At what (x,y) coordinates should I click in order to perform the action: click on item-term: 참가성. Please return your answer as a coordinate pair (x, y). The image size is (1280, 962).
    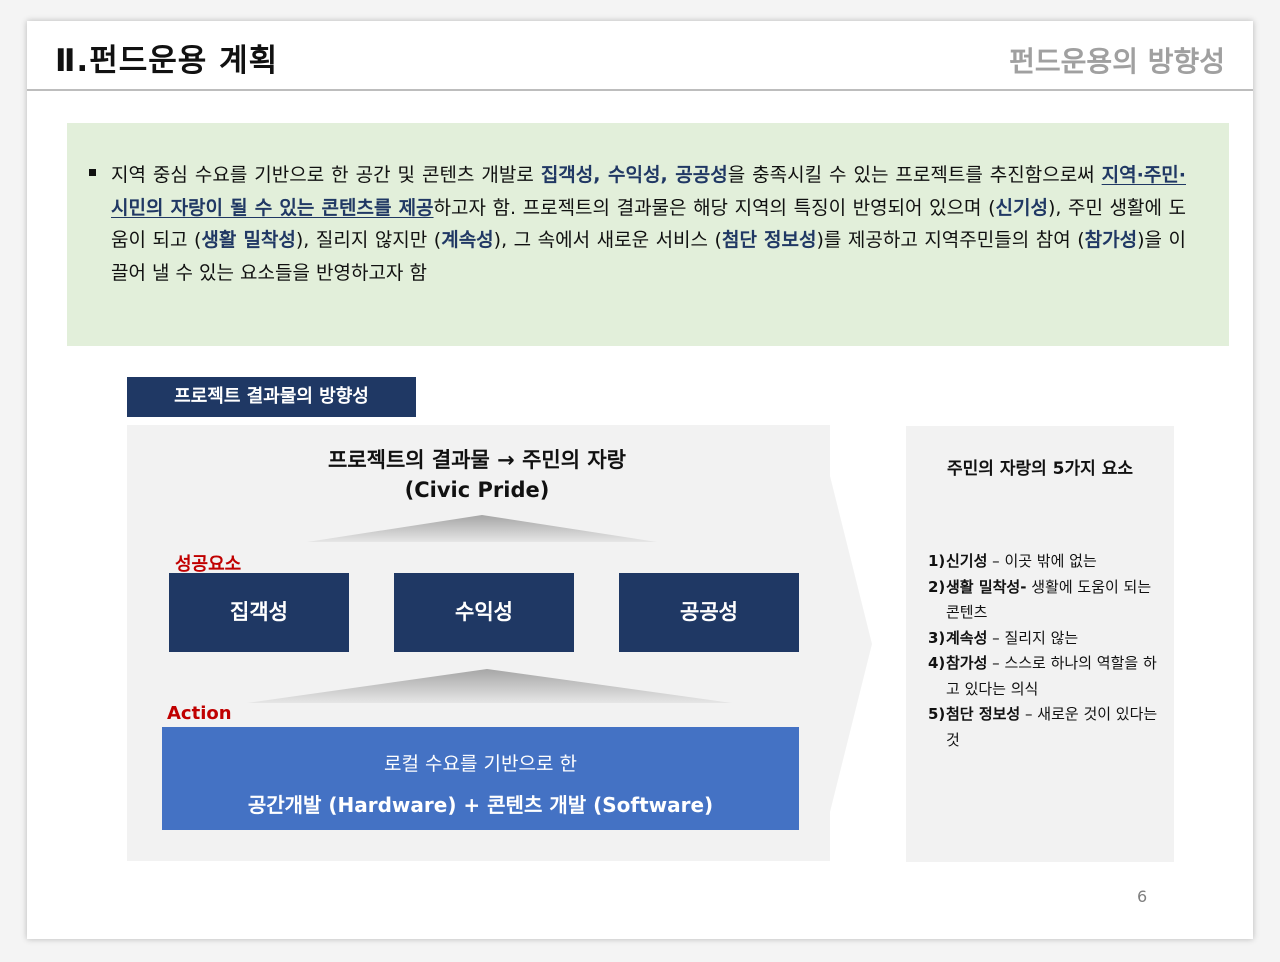
    Looking at the image, I should click on (967, 663).